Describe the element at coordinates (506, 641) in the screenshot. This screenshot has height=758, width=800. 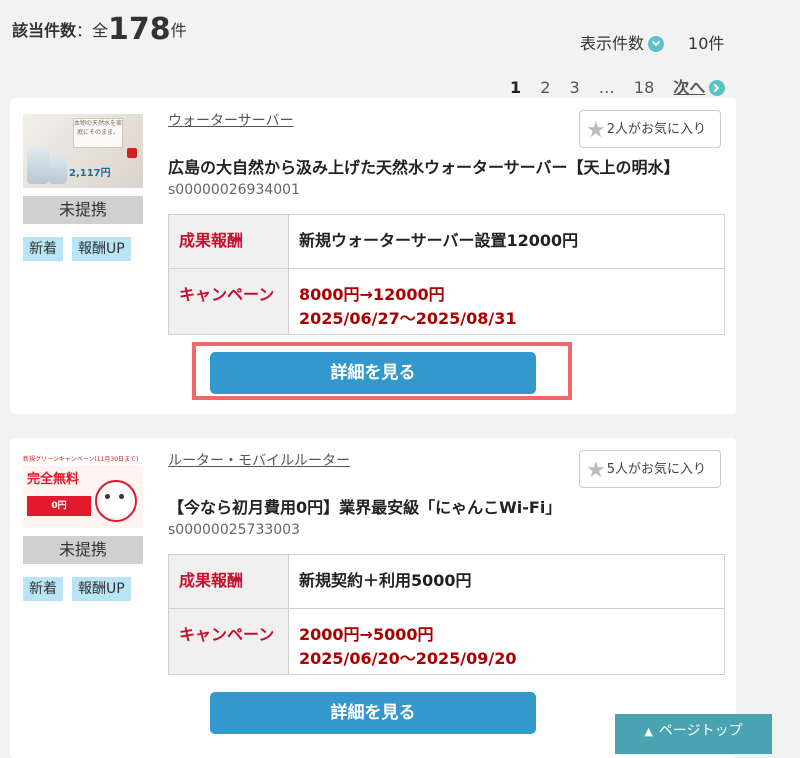
I see `campaign-value: 2000円→5000円 2025/06/20～2025/09/20` at that location.